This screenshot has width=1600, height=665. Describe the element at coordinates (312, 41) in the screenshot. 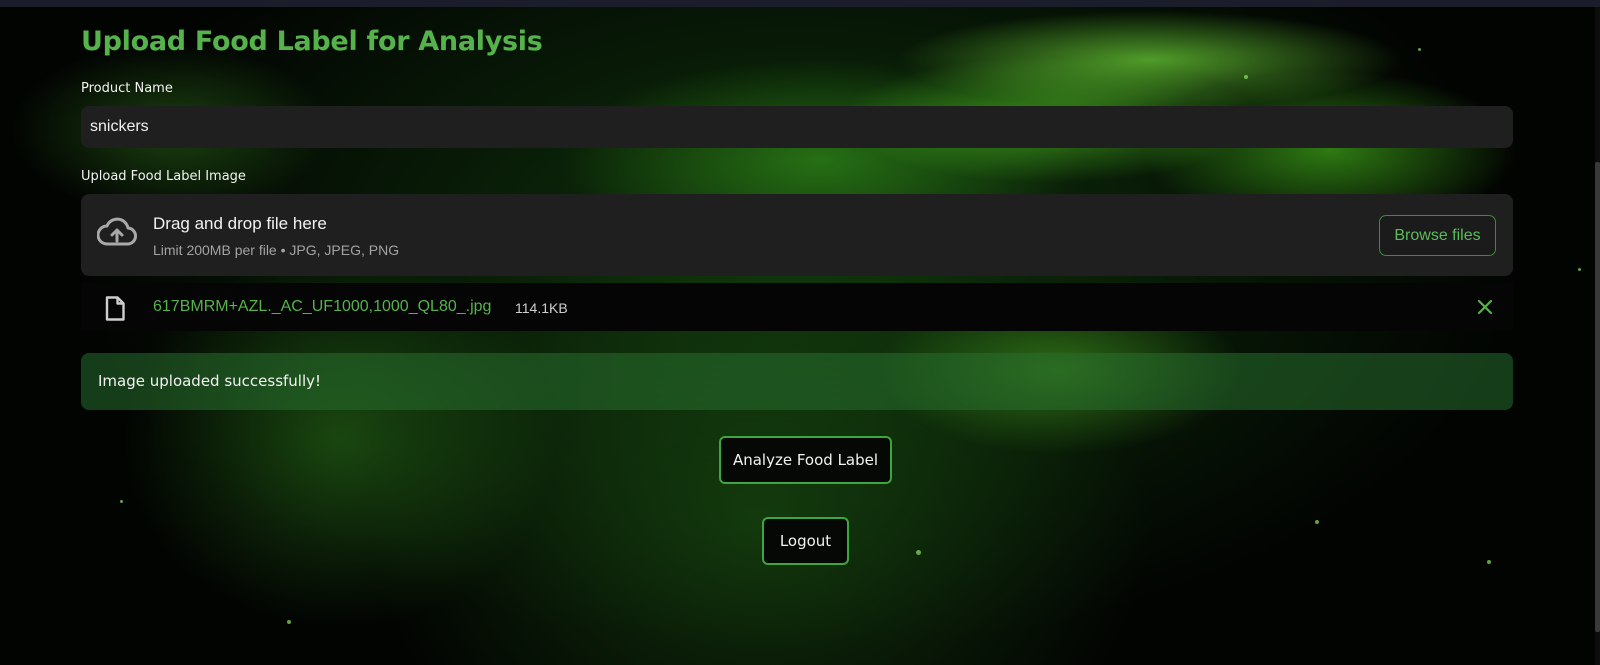

I see `page-title: Upload Food Label for Analysis` at that location.